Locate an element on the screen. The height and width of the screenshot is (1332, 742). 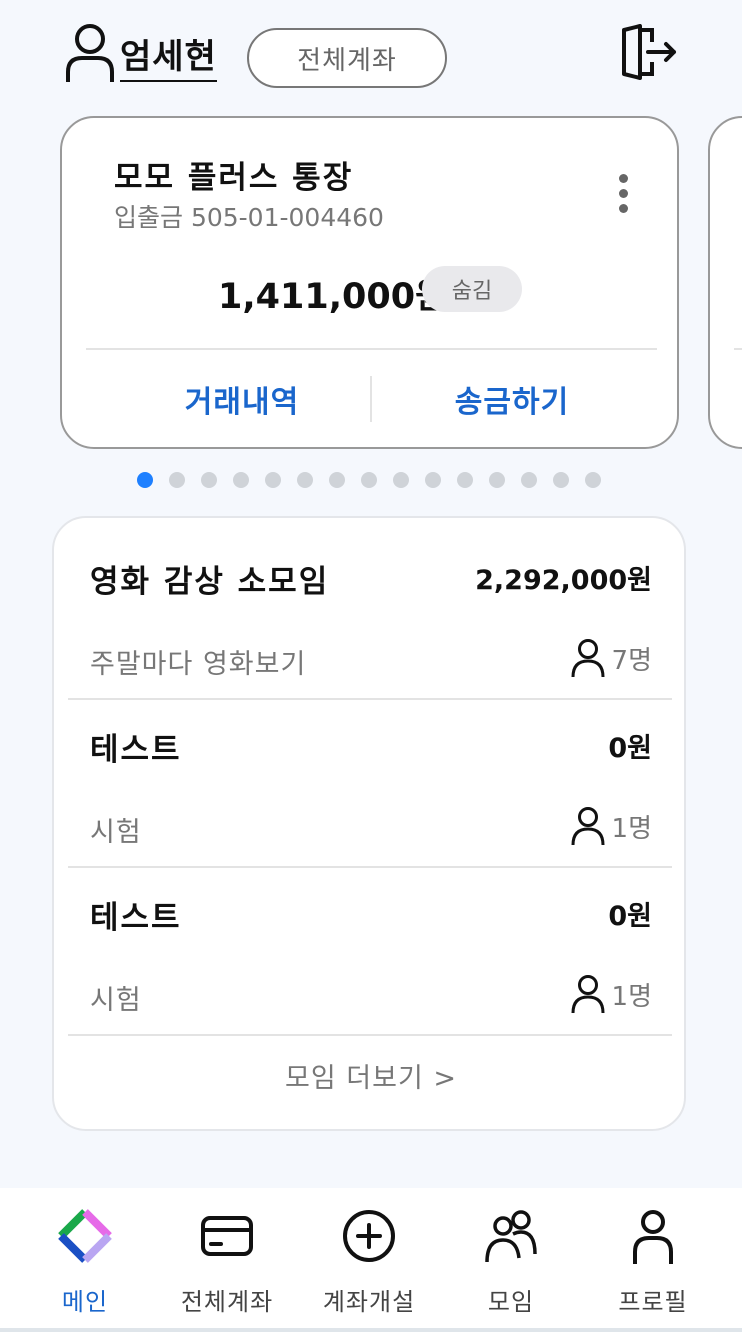
nav-item-profile: 프로필 is located at coordinates (653, 1263).